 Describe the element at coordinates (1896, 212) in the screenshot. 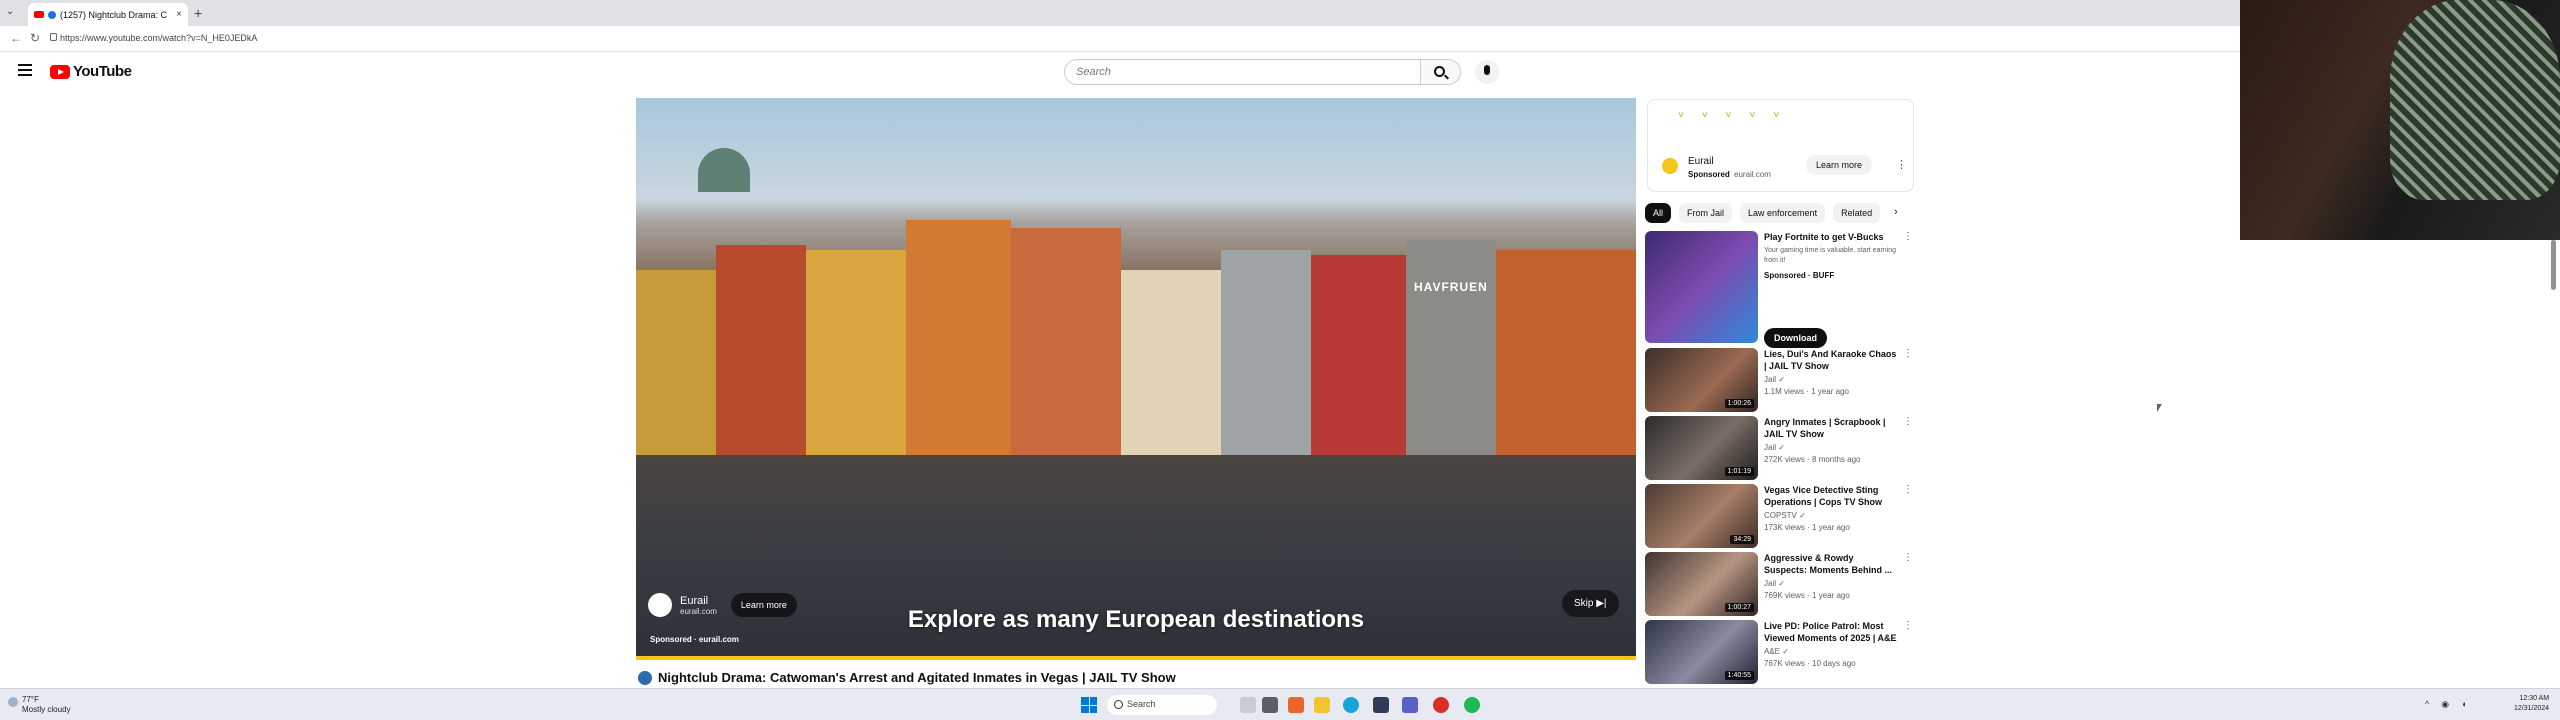

I see `chevron-right-icon: ›` at that location.